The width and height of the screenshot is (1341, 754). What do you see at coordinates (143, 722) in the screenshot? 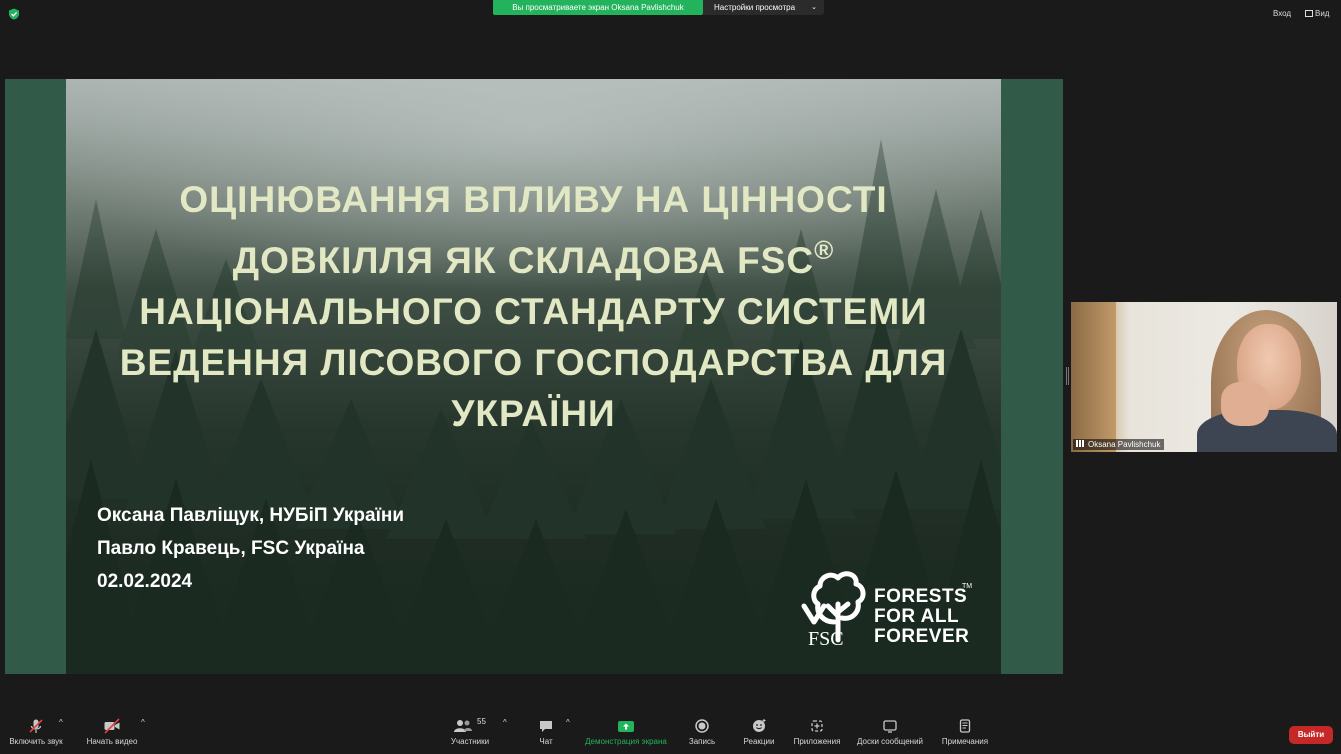
I see `video-options-caret-icon: ^` at bounding box center [143, 722].